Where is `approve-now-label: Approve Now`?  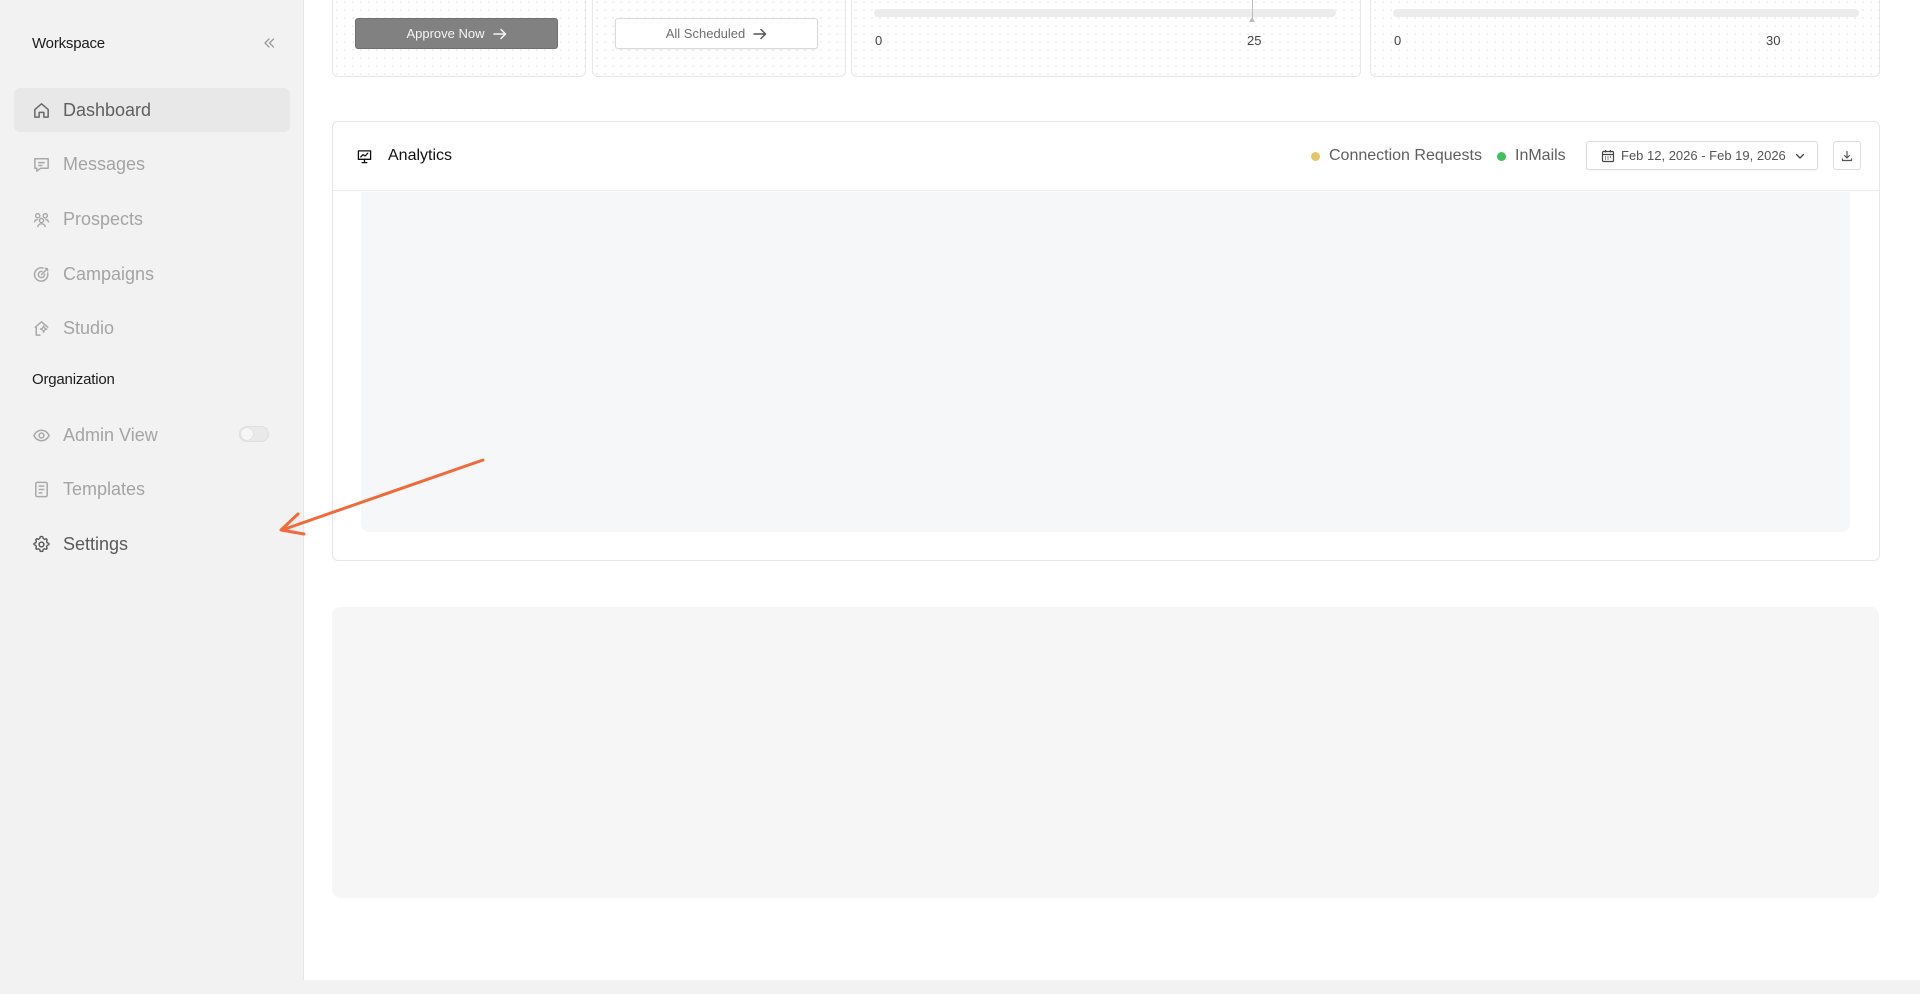
approve-now-label: Approve Now is located at coordinates (445, 33).